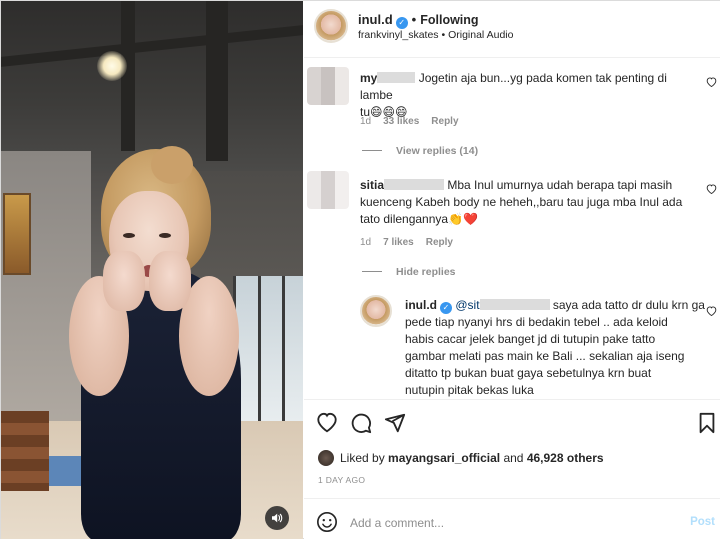 The width and height of the screenshot is (720, 539). Describe the element at coordinates (512, 422) in the screenshot. I see `post-actions-bar` at that location.